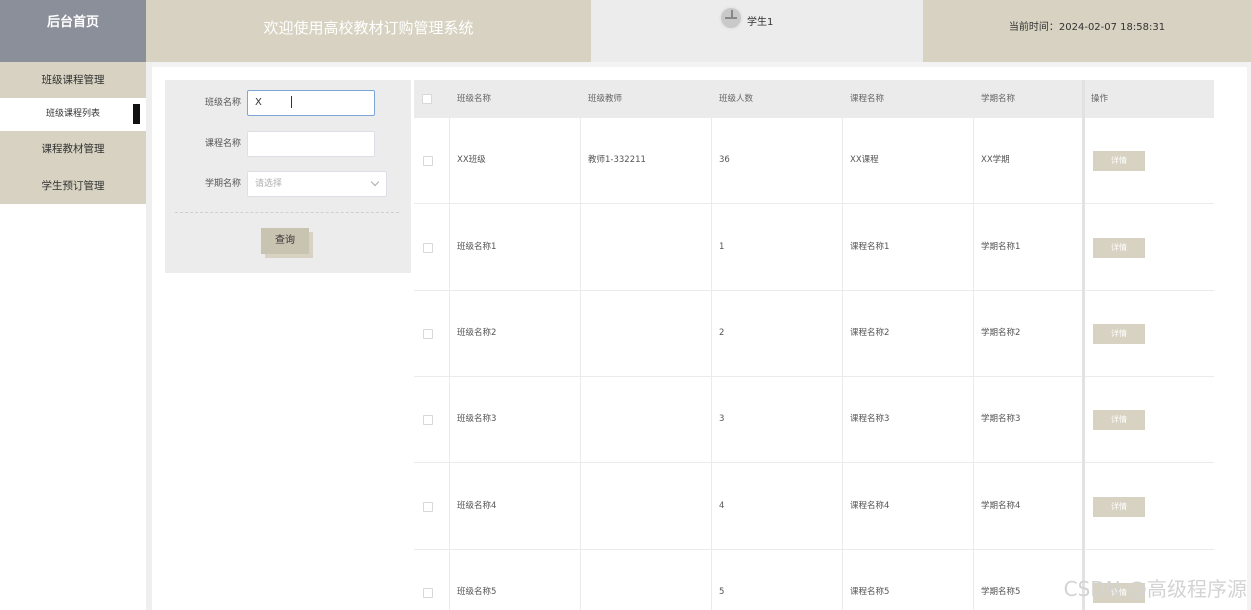 Image resolution: width=1251 pixels, height=610 pixels. I want to click on cell-count: 1, so click(722, 247).